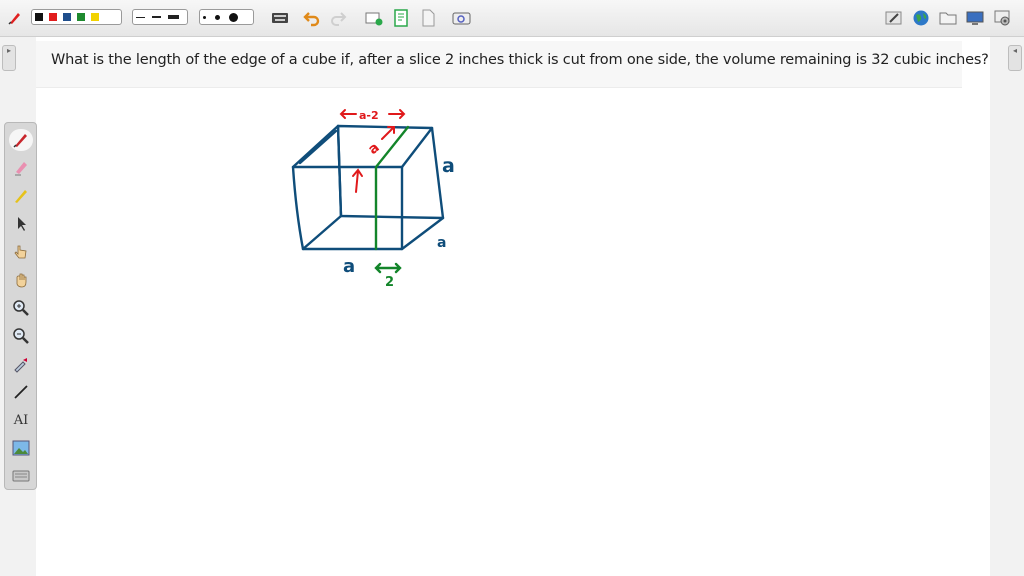 Image resolution: width=1024 pixels, height=576 pixels. I want to click on cube-back-face, so click(390, 172).